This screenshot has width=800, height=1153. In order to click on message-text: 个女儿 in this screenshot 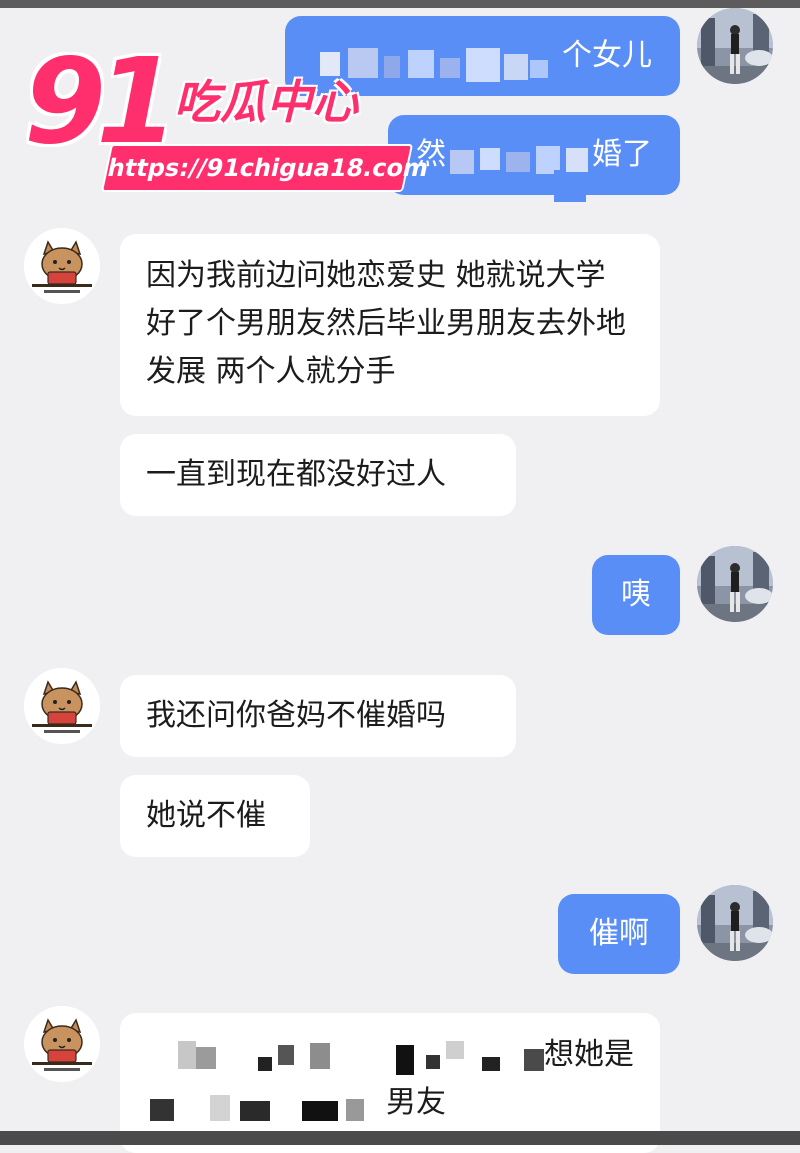, I will do `click(607, 55)`.